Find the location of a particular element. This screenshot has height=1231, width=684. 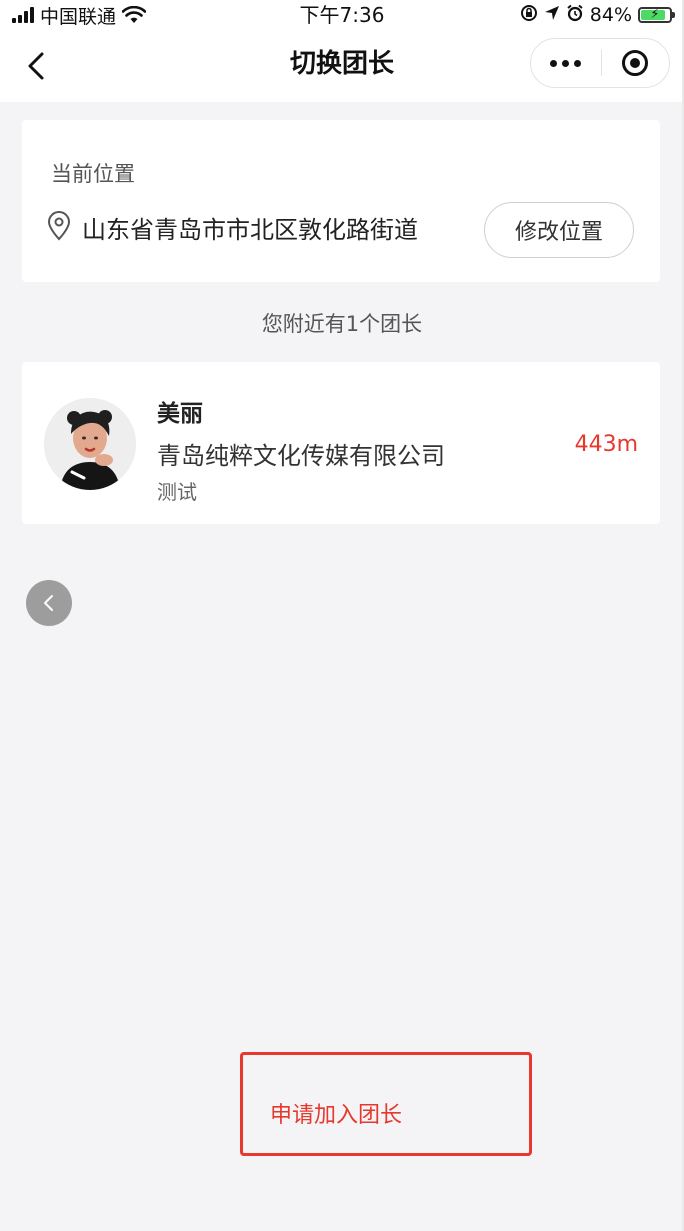

leader-company: 青岛纯粹文化传媒有限公司 is located at coordinates (301, 456).